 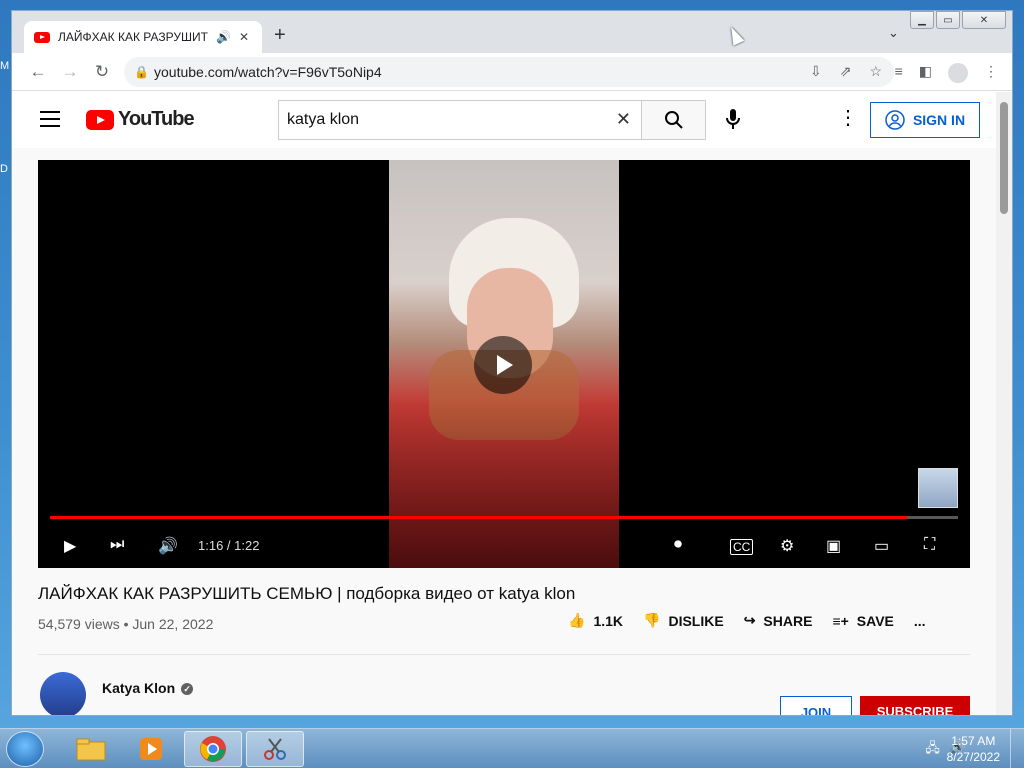 What do you see at coordinates (848, 118) in the screenshot?
I see `settings-more-icon: ⋮` at bounding box center [848, 118].